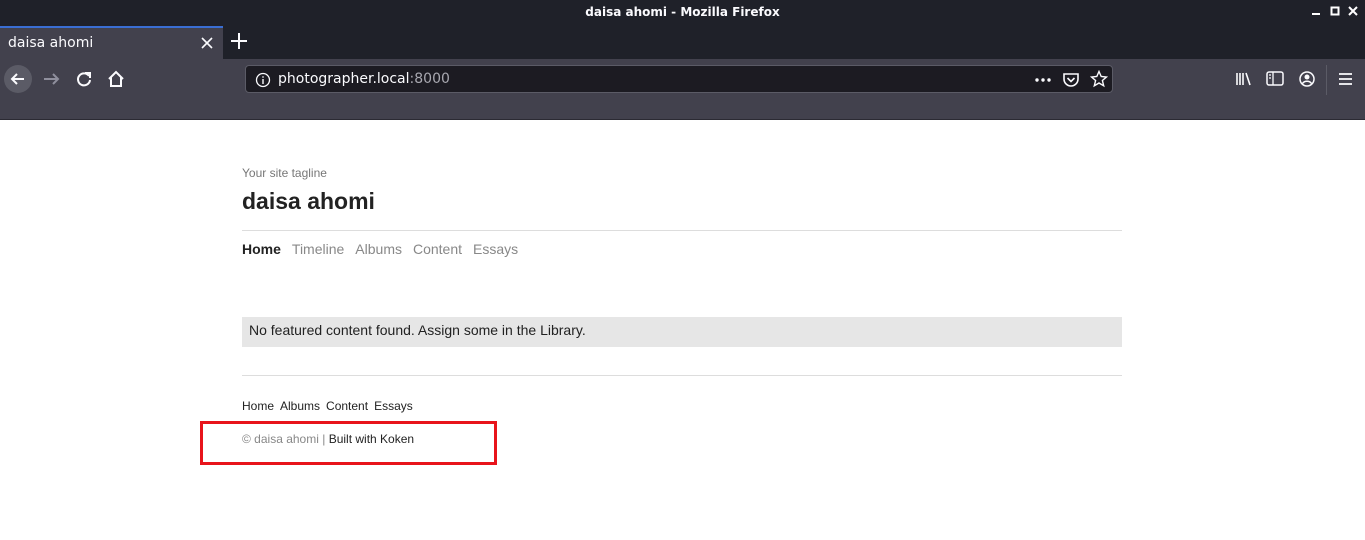  What do you see at coordinates (1353, 12) in the screenshot?
I see `close-window-icon` at bounding box center [1353, 12].